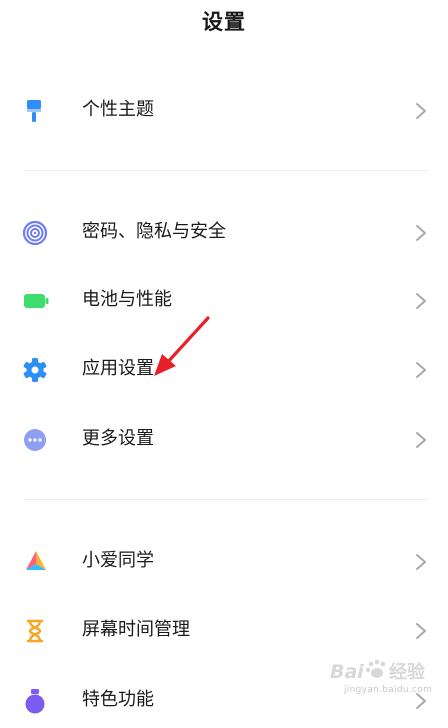 The image size is (448, 728). I want to click on settings-item-features: 特色功能, so click(224, 700).